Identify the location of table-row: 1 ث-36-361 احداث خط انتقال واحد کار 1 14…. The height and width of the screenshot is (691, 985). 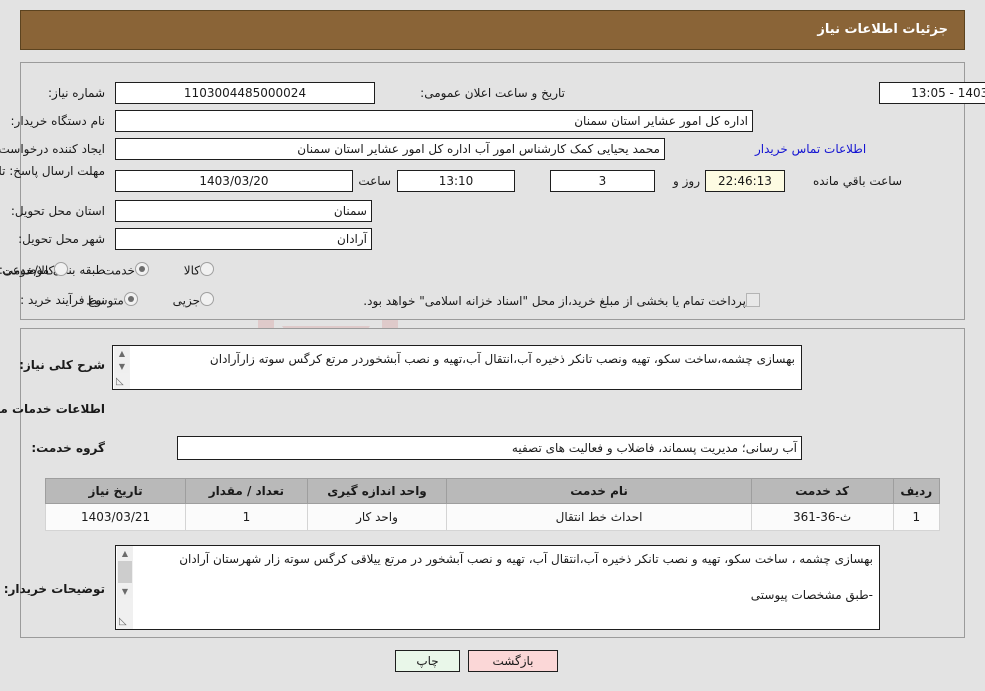
(492, 517).